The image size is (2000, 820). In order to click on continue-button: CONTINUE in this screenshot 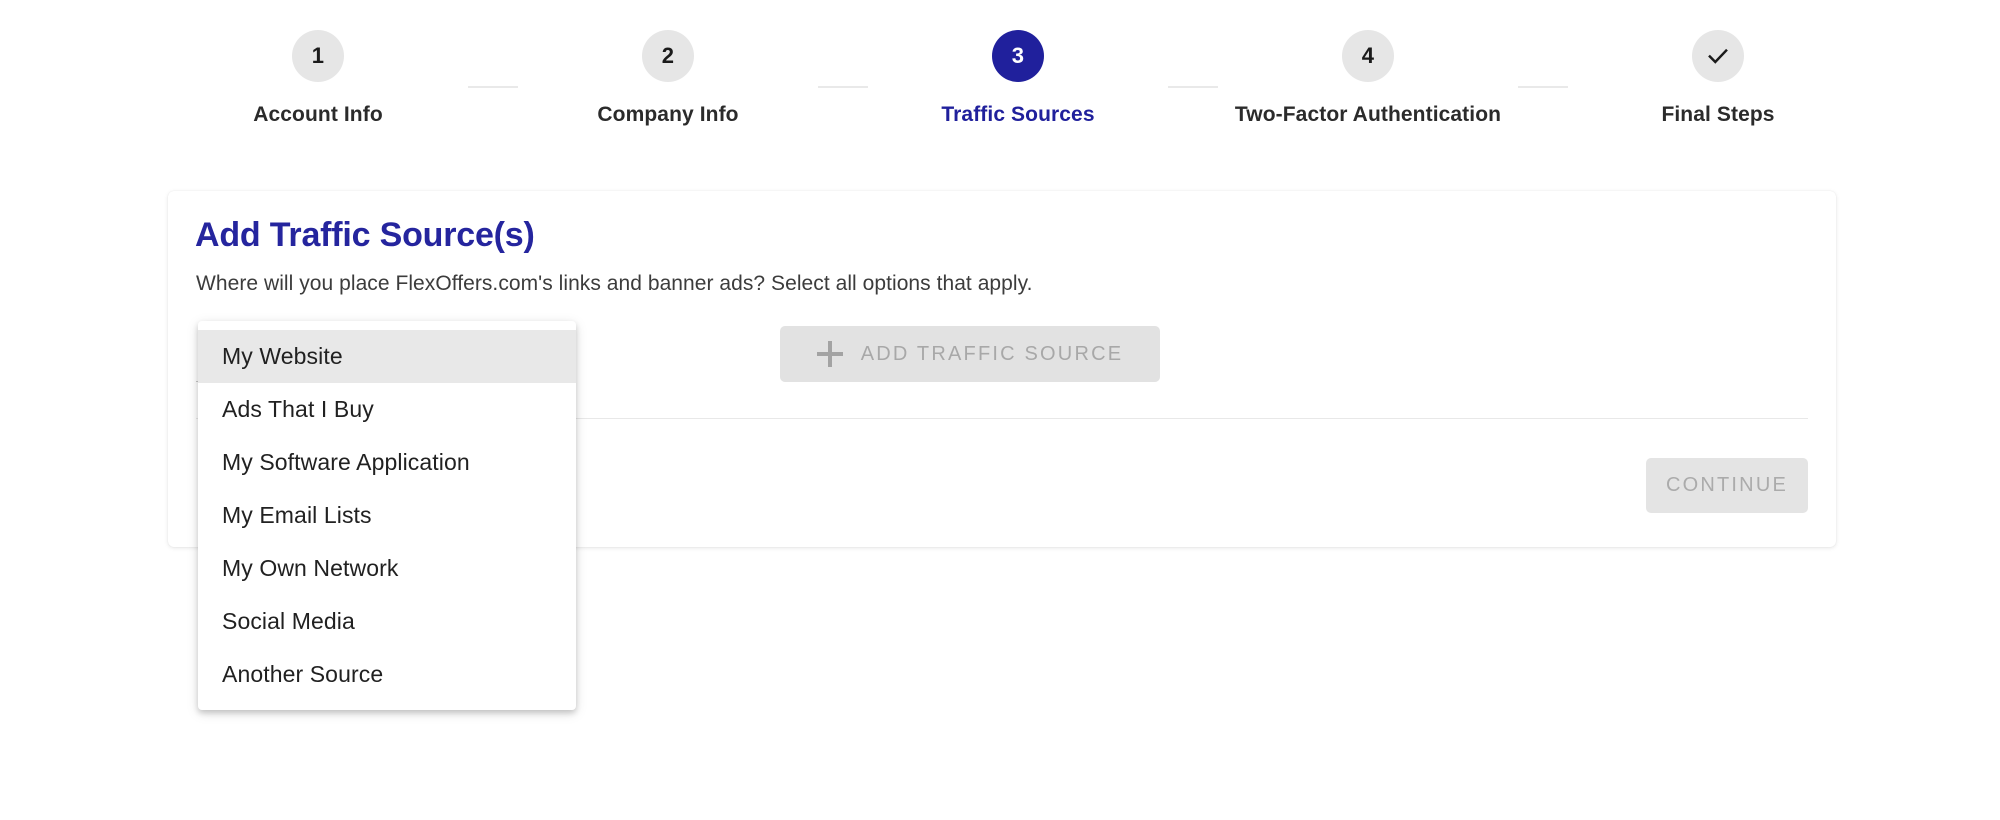, I will do `click(1727, 485)`.